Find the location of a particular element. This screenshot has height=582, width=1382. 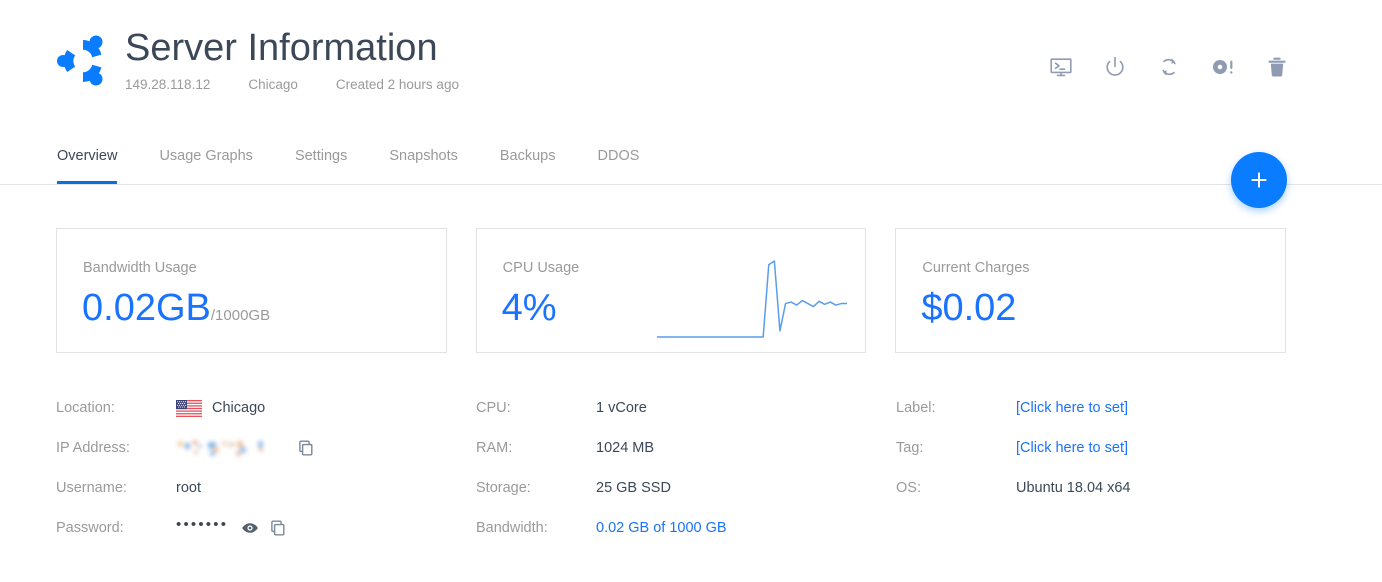

detail-row-location: Location: Chicago is located at coordinates (256, 408).